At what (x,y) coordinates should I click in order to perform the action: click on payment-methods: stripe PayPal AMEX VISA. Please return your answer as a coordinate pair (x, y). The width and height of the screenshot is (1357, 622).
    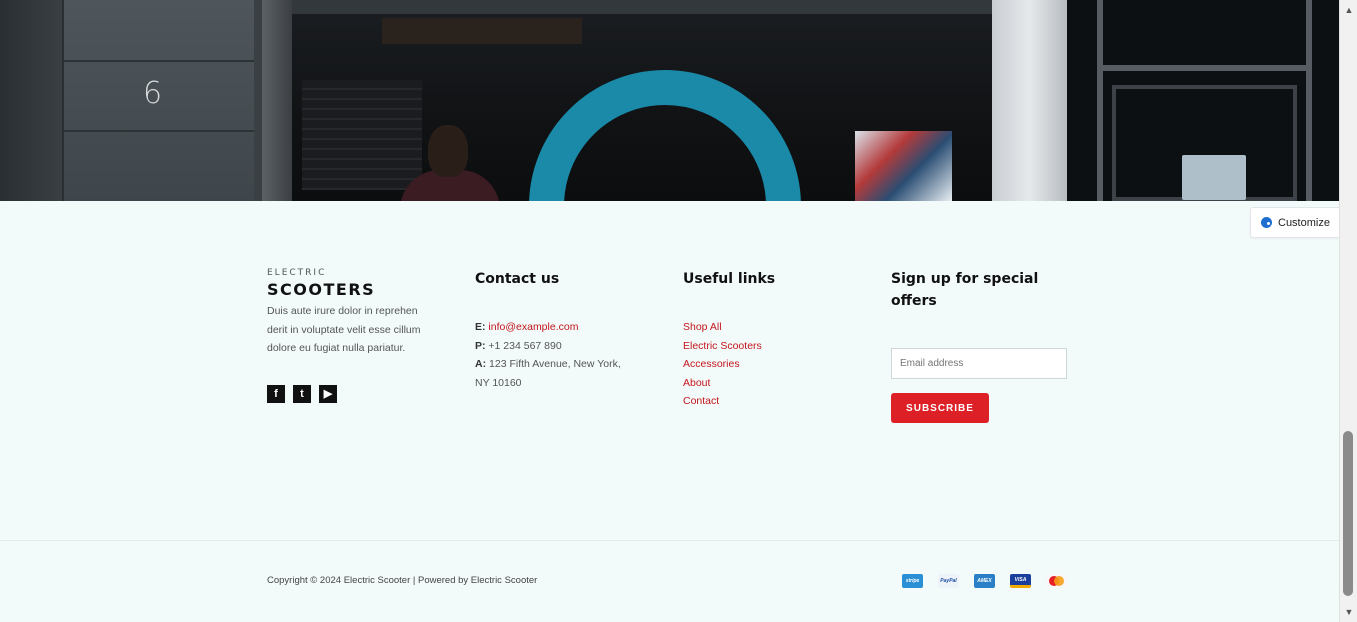
    Looking at the image, I should click on (984, 581).